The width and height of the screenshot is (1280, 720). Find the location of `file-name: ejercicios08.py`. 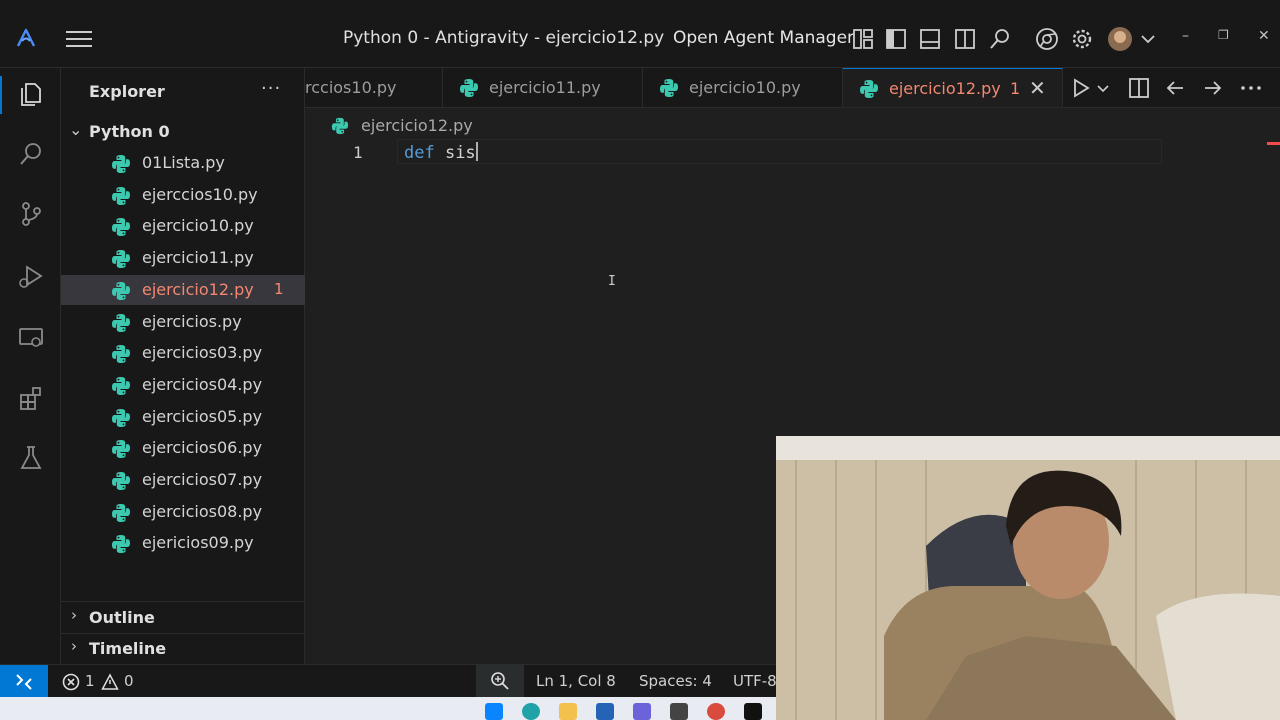

file-name: ejercicios08.py is located at coordinates (202, 511).